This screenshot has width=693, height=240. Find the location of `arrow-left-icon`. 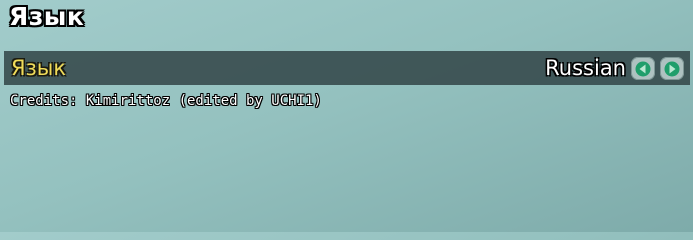

arrow-left-icon is located at coordinates (643, 68).